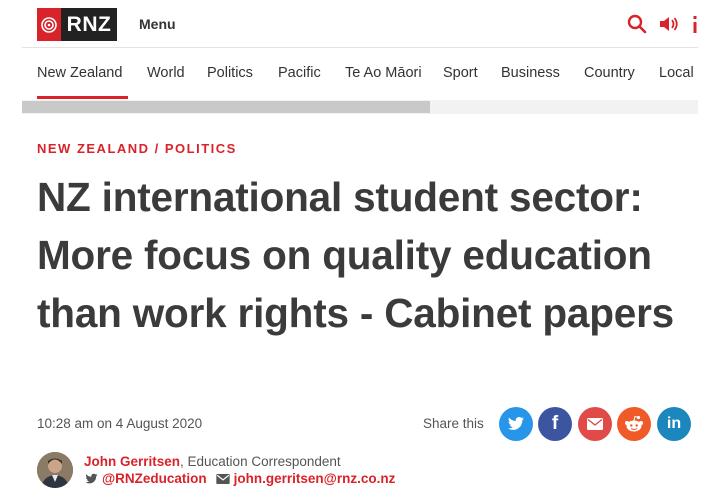 The height and width of the screenshot is (492, 725). Describe the element at coordinates (154, 478) in the screenshot. I see `author-twitter-link: @RNZeducation` at that location.